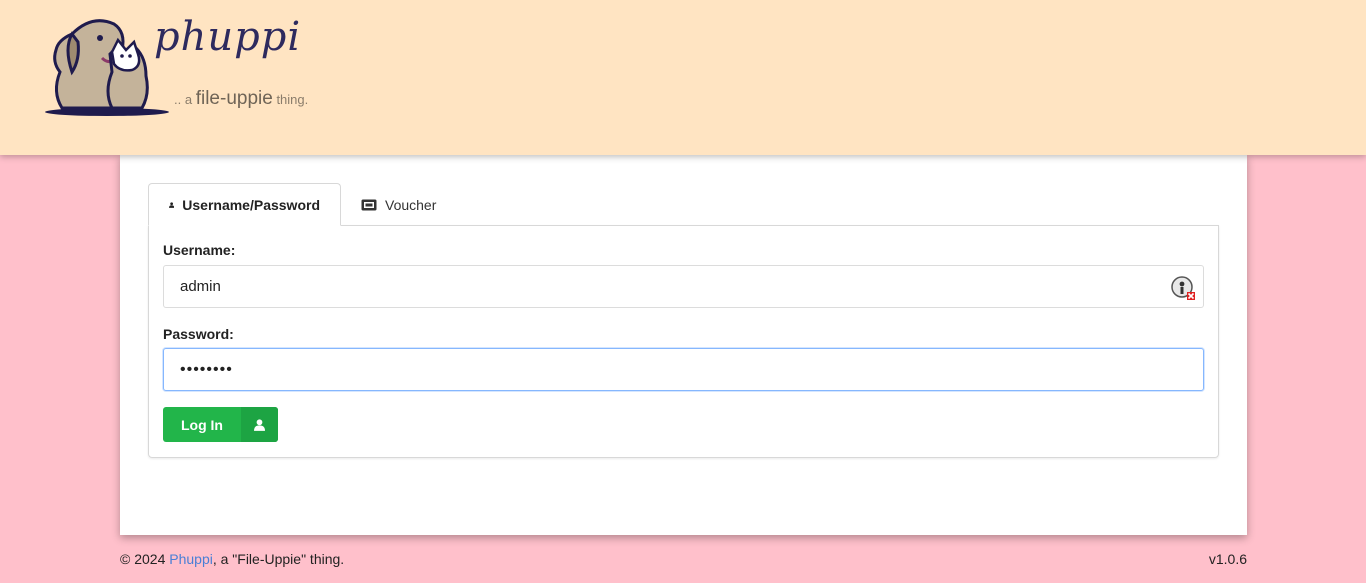  What do you see at coordinates (292, 99) in the screenshot?
I see `tagline-suffix: thing.` at bounding box center [292, 99].